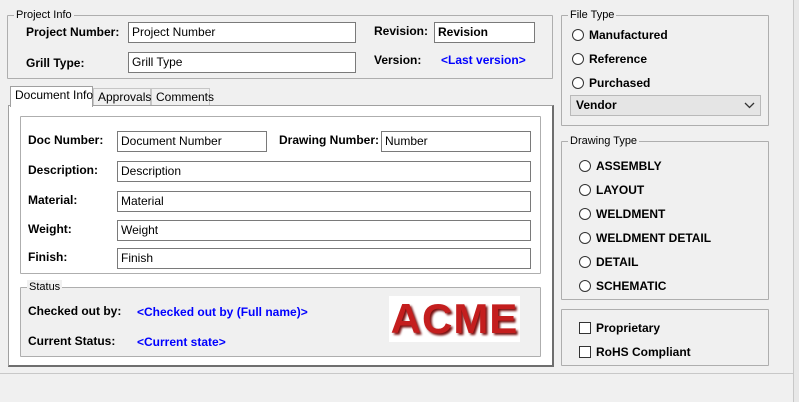 The width and height of the screenshot is (799, 402). Describe the element at coordinates (329, 140) in the screenshot. I see `drawing-number-label: Drawing Number:` at that location.